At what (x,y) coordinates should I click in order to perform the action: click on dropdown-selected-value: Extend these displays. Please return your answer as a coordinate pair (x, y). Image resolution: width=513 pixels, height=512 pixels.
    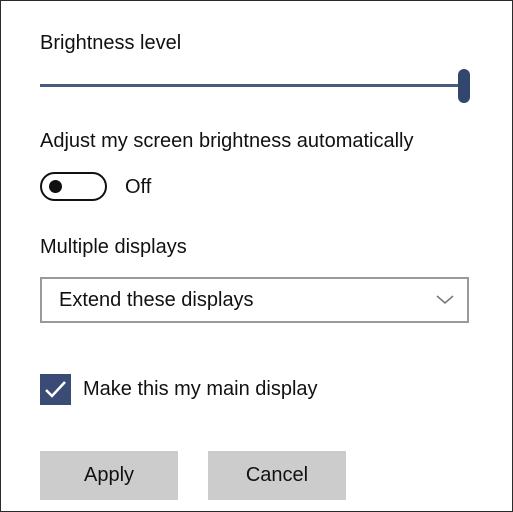
    Looking at the image, I should click on (156, 300).